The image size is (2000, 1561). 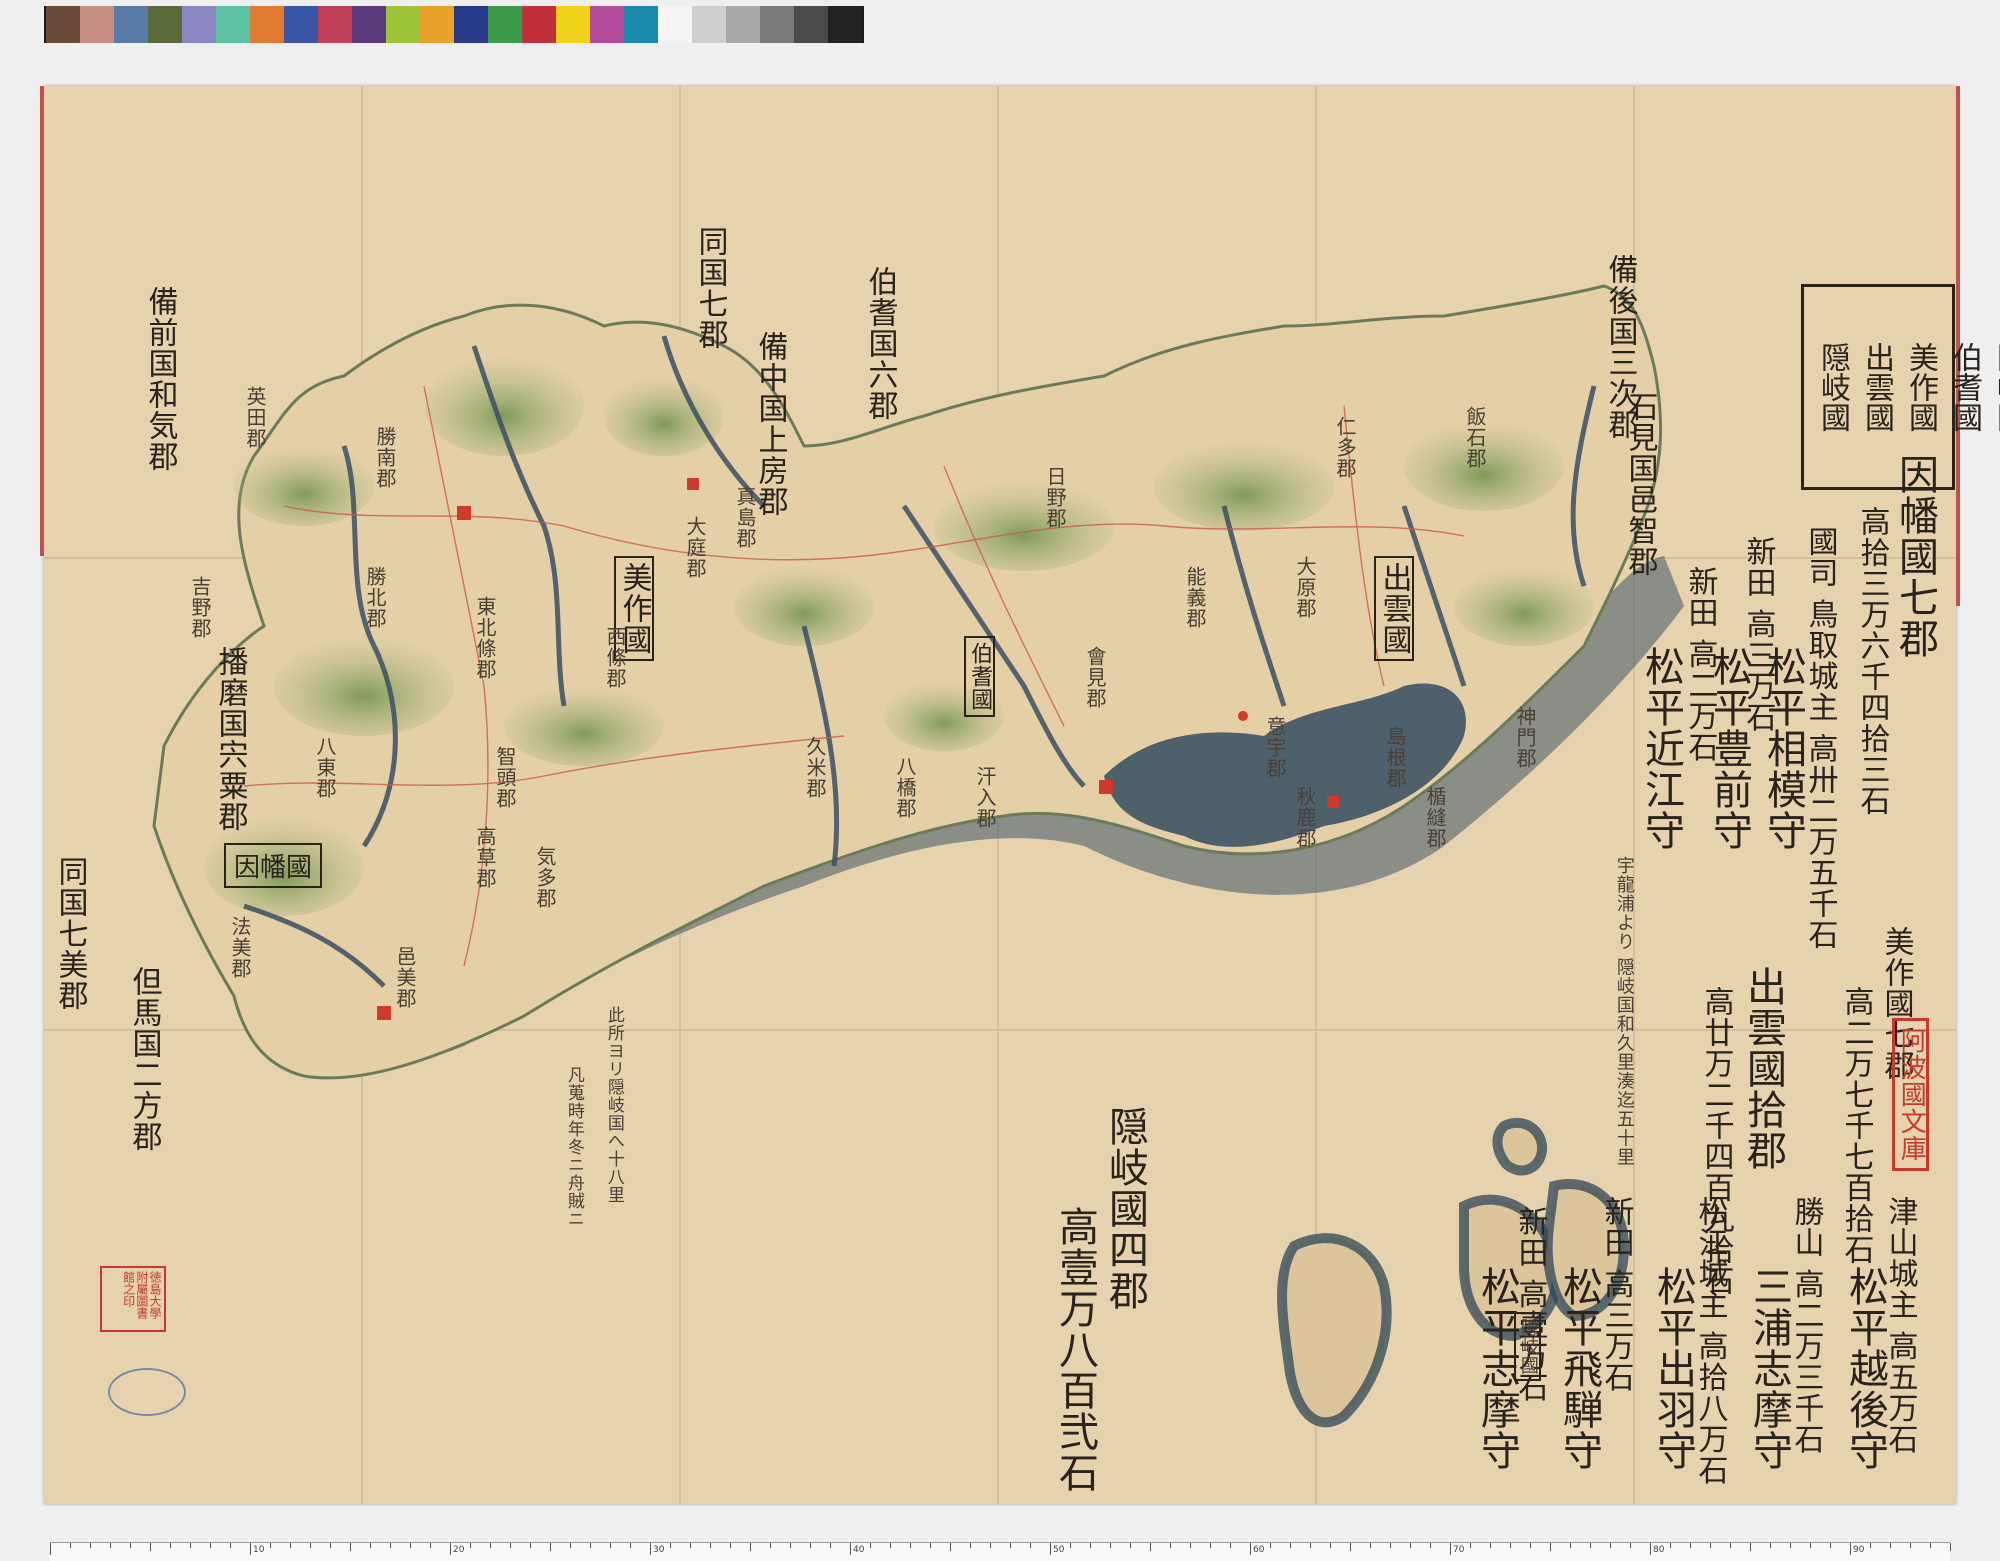 I want to click on district-label: 勝南郡, so click(x=385, y=457).